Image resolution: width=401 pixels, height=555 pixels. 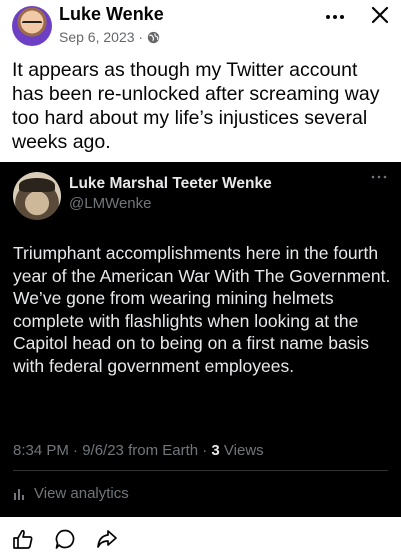 What do you see at coordinates (215, 450) in the screenshot?
I see `tweet-views-count: 3` at bounding box center [215, 450].